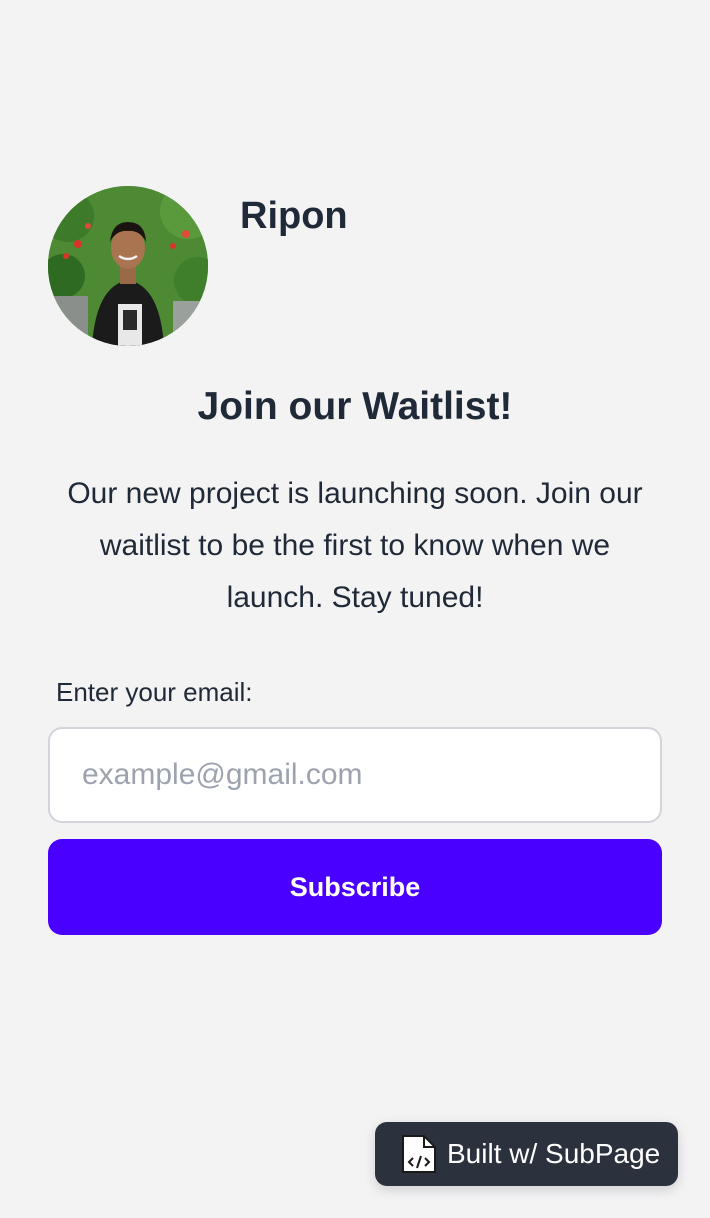 This screenshot has width=710, height=1218. I want to click on avatar, so click(128, 266).